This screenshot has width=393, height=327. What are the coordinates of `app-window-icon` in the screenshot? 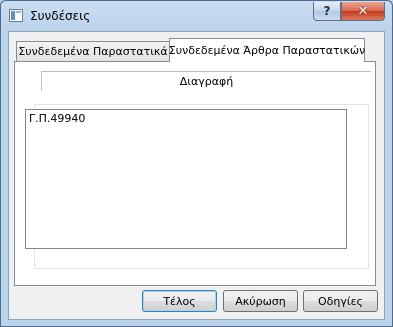 It's located at (16, 15).